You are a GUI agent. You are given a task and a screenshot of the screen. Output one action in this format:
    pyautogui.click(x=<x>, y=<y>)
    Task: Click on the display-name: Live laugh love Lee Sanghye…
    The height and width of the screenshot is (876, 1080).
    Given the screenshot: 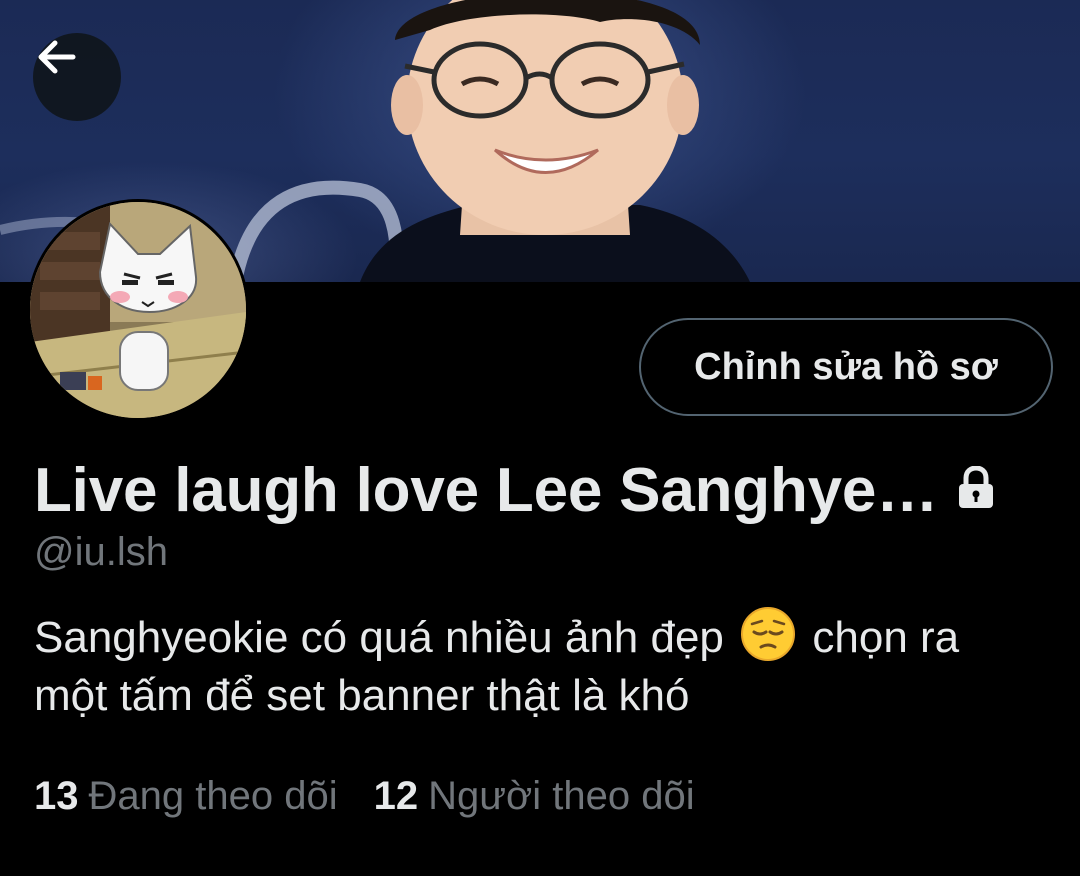 What is the action you would take?
    pyautogui.click(x=486, y=490)
    